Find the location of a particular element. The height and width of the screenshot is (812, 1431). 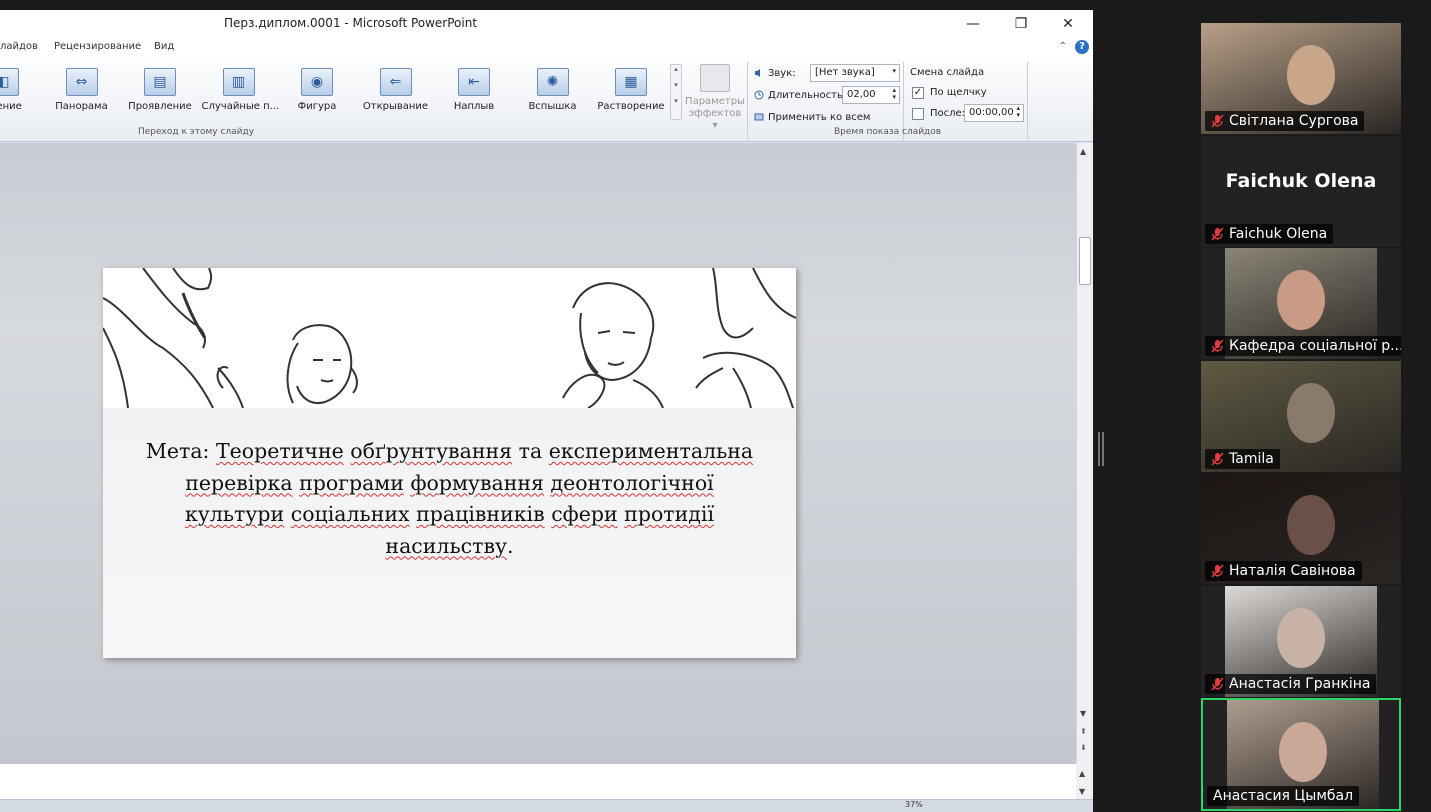

duration-label-row: Длительность: is located at coordinates (800, 95).